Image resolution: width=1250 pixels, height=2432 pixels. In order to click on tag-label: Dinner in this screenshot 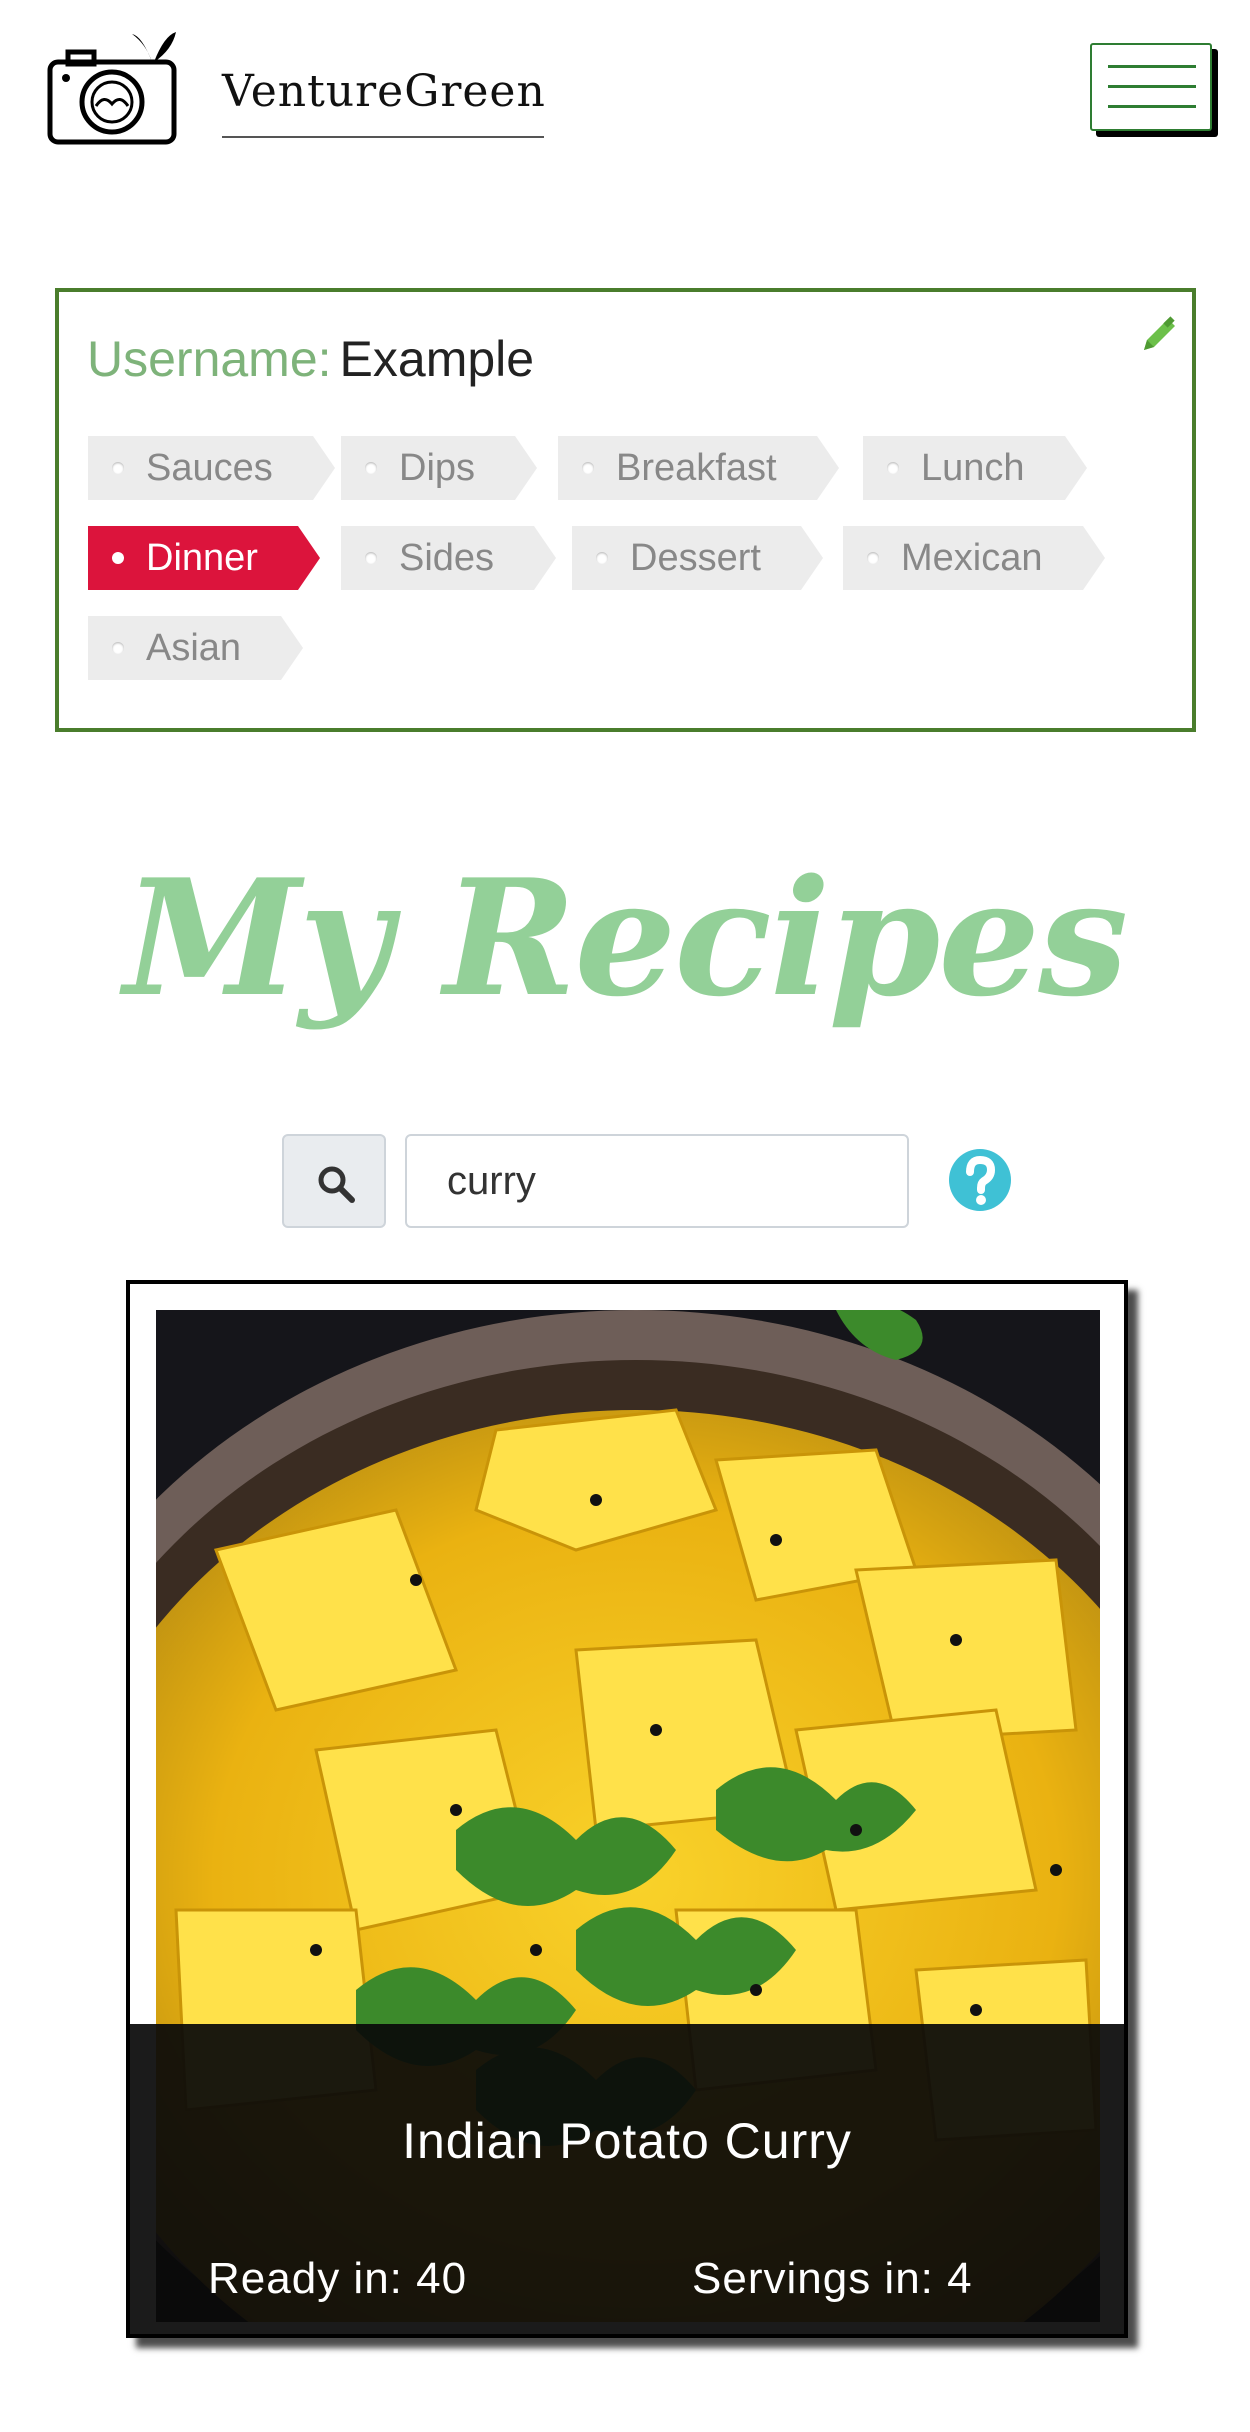, I will do `click(202, 558)`.